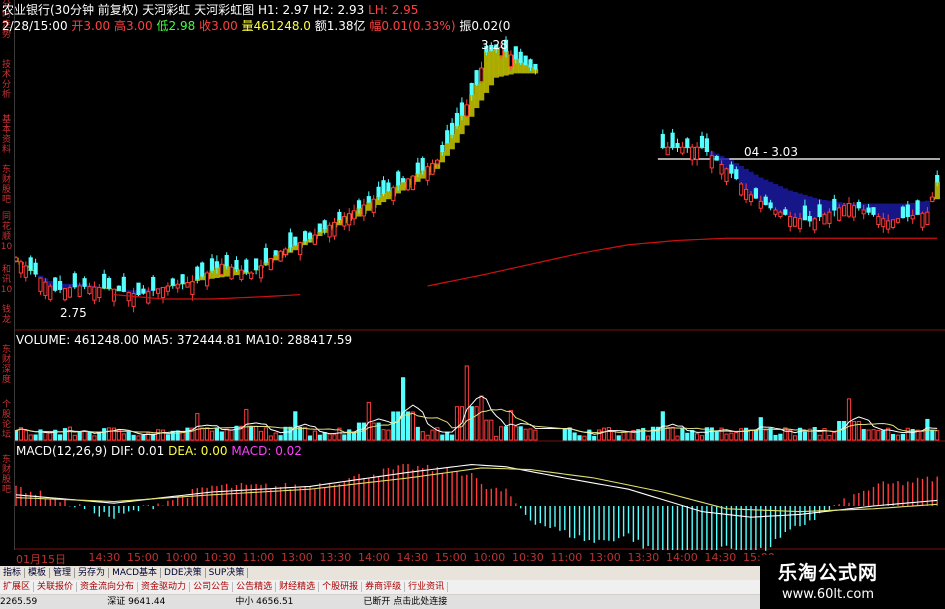  What do you see at coordinates (17, 587) in the screenshot?
I see `link-bar-item-0: 扩展区` at bounding box center [17, 587].